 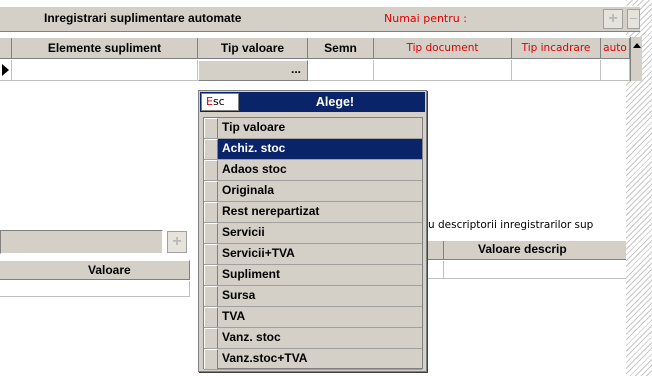 I want to click on option-label: Servicii+TVA, so click(x=258, y=253).